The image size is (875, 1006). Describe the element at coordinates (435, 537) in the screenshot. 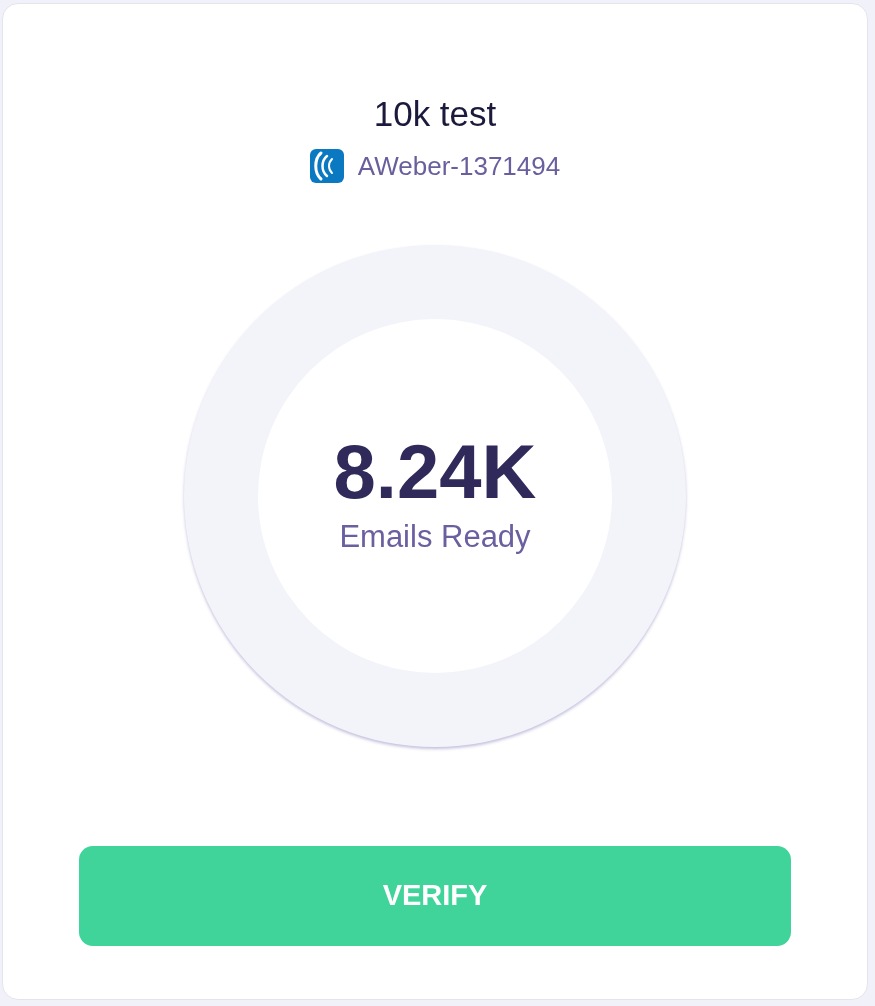

I see `stat-caption: Emails Ready` at that location.